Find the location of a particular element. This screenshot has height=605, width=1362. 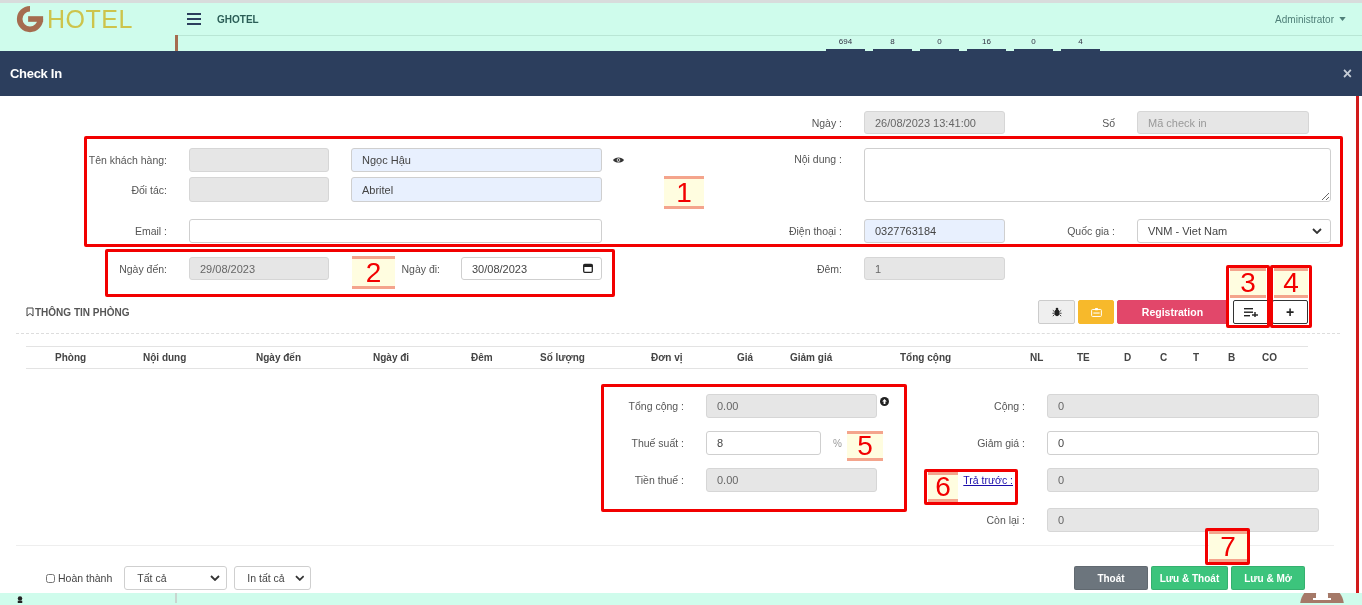

text-field: Mã check in is located at coordinates (1223, 122).